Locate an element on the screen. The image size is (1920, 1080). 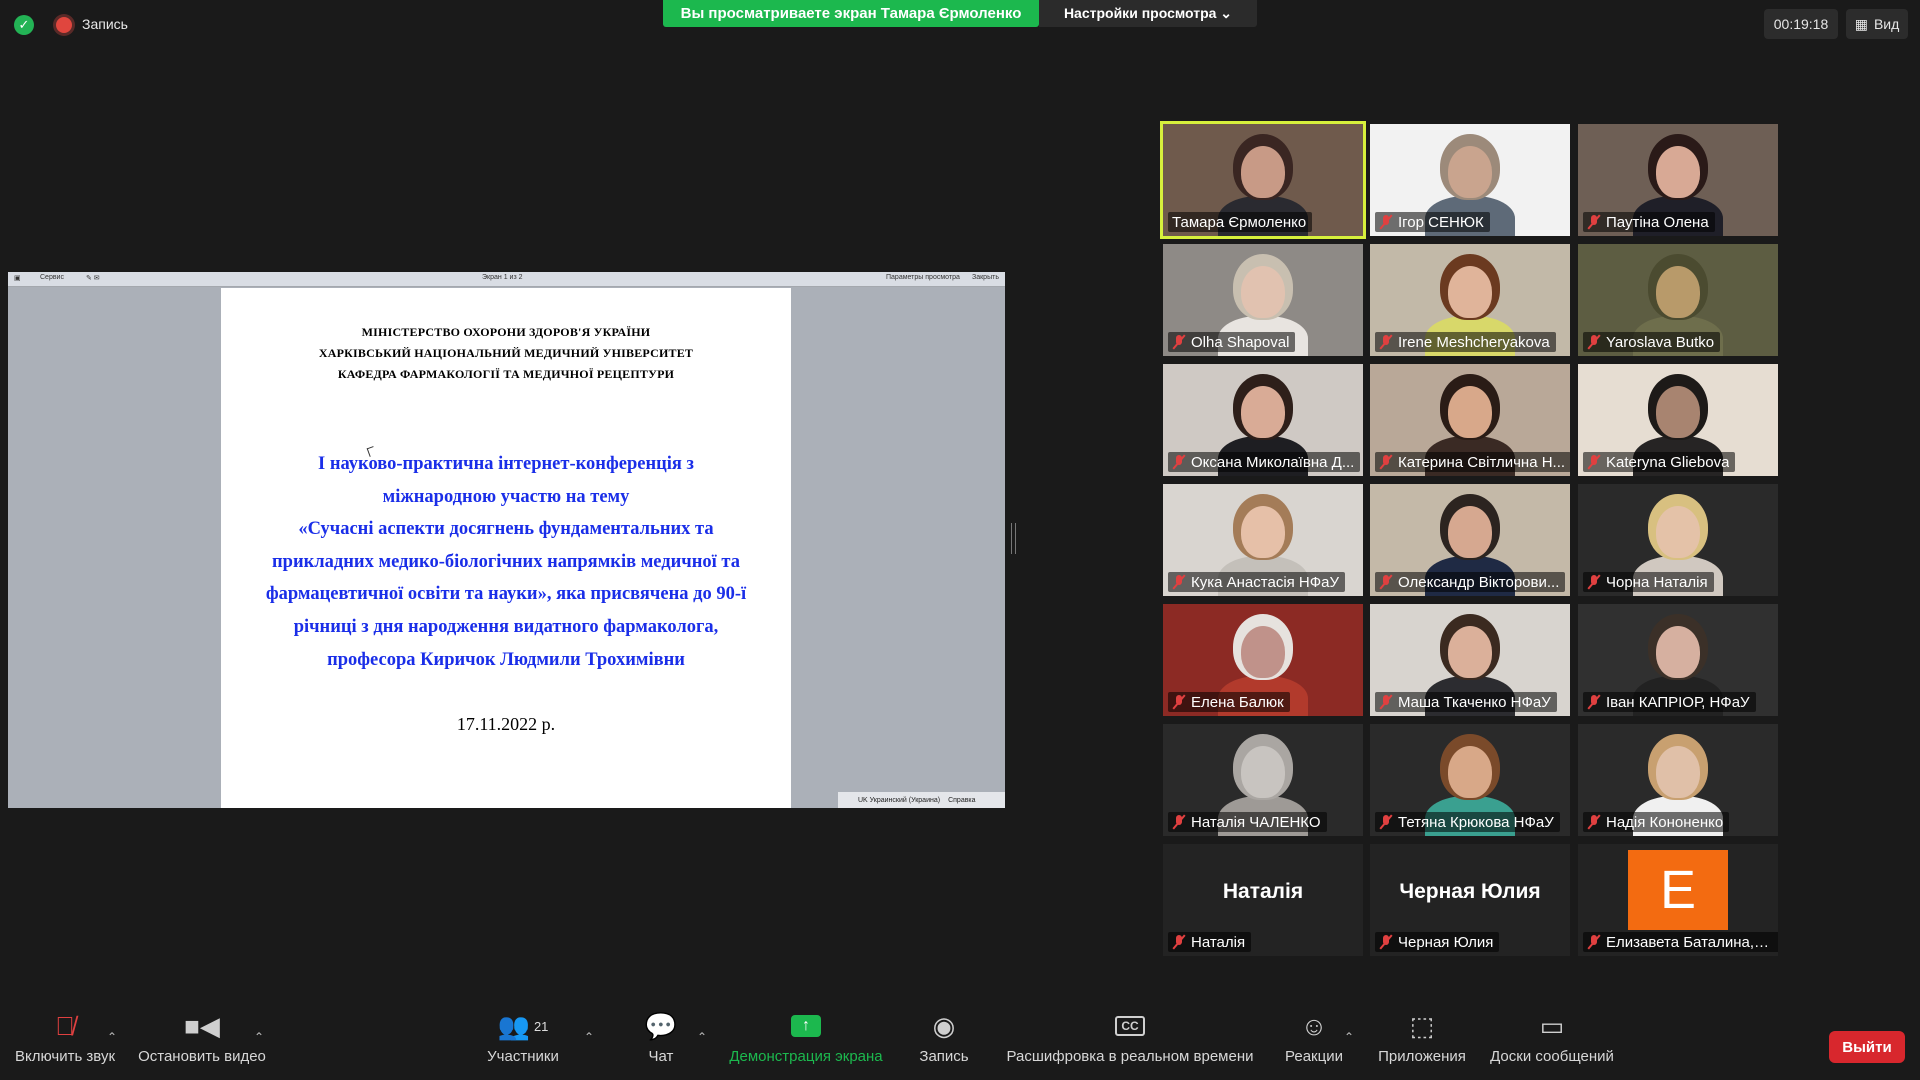
participants-options-chevron-icon: ⌃ is located at coordinates (589, 1037).